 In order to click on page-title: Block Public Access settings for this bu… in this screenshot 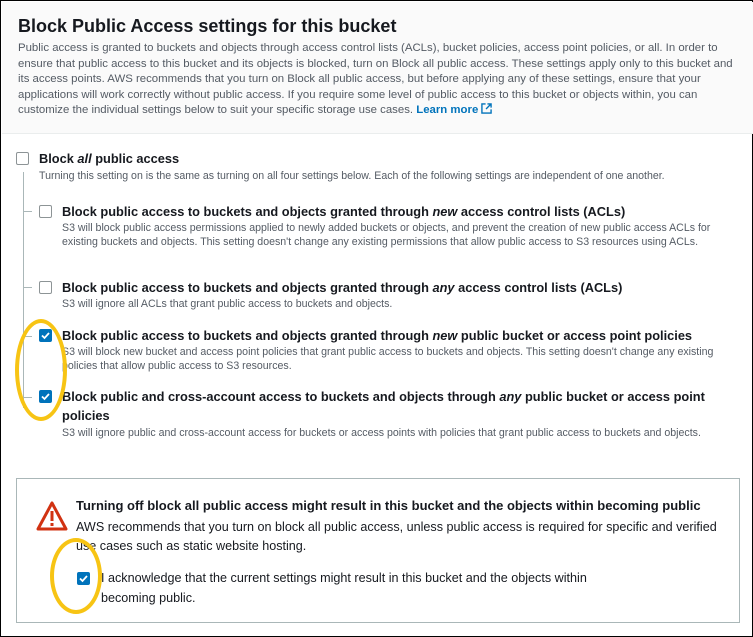, I will do `click(207, 26)`.